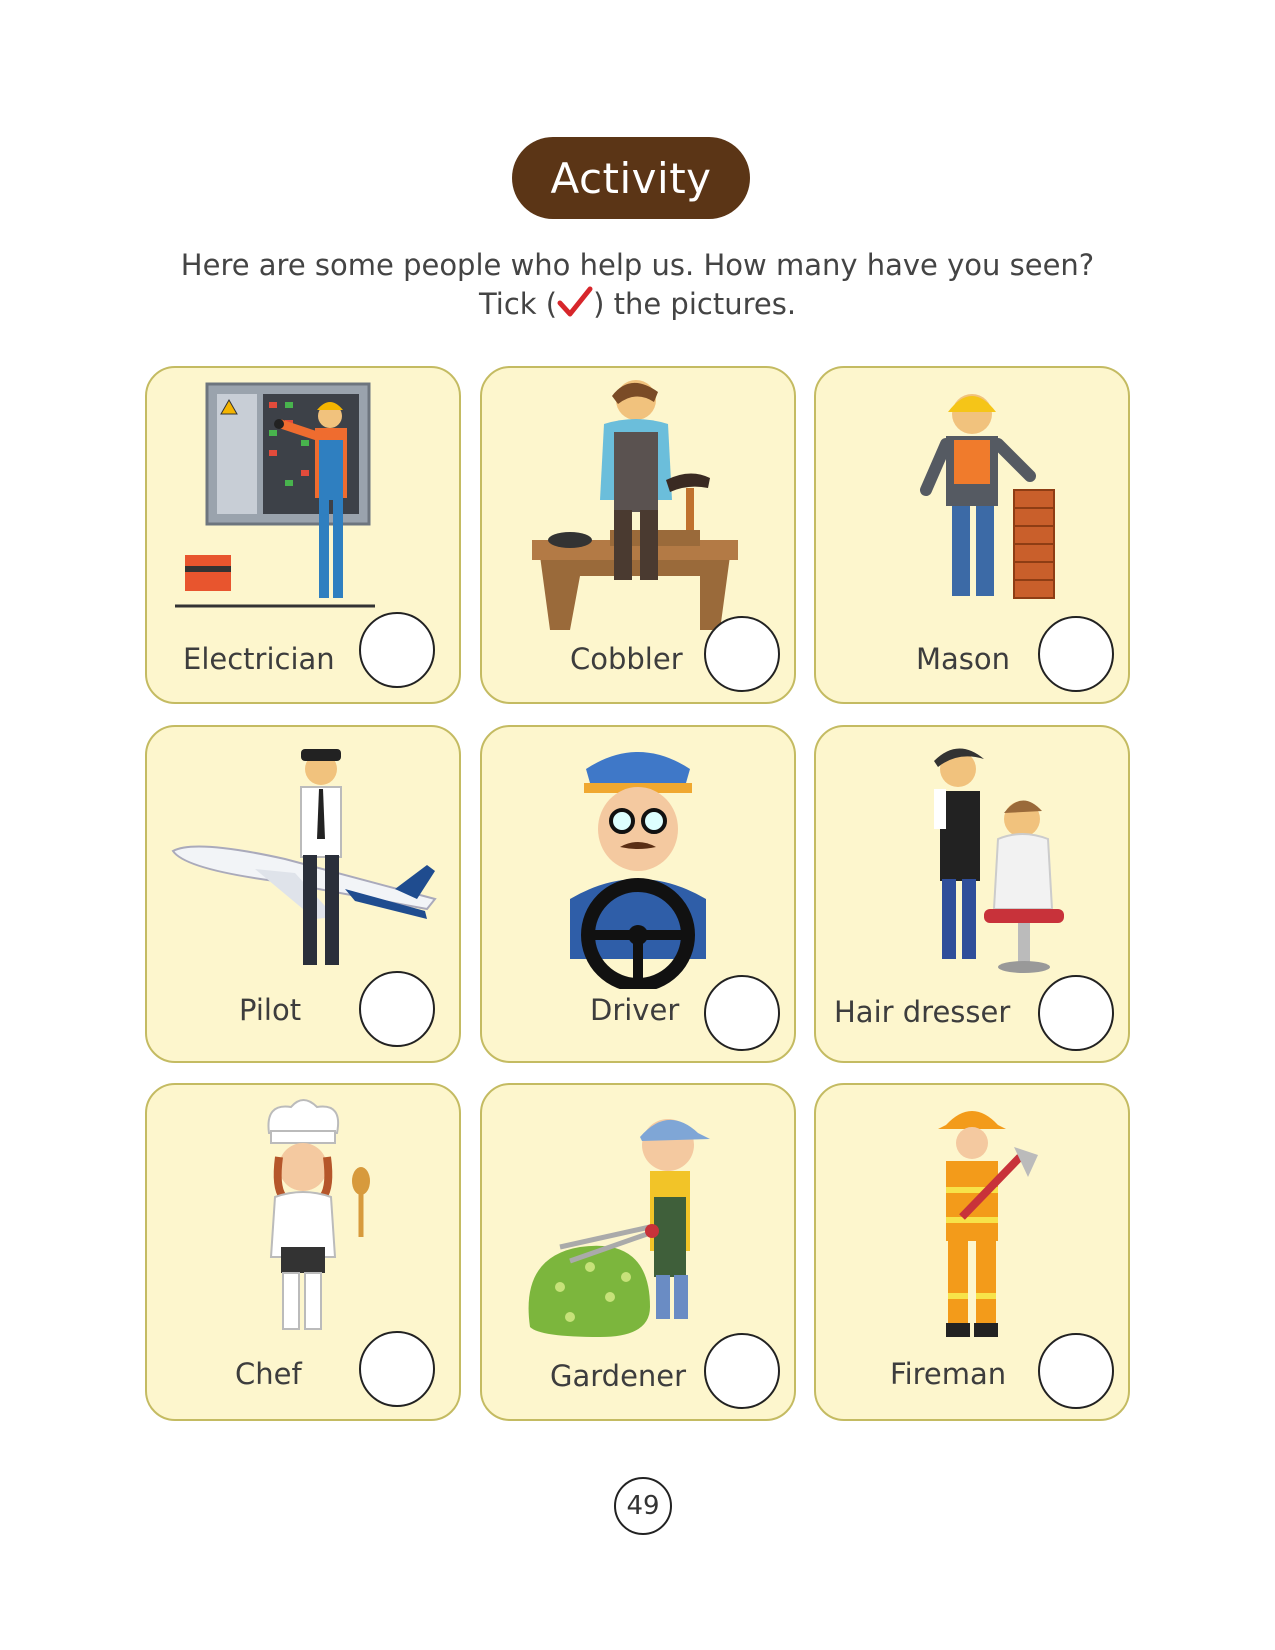 The height and width of the screenshot is (1650, 1275). What do you see at coordinates (635, 505) in the screenshot?
I see `cobbler-illustration` at bounding box center [635, 505].